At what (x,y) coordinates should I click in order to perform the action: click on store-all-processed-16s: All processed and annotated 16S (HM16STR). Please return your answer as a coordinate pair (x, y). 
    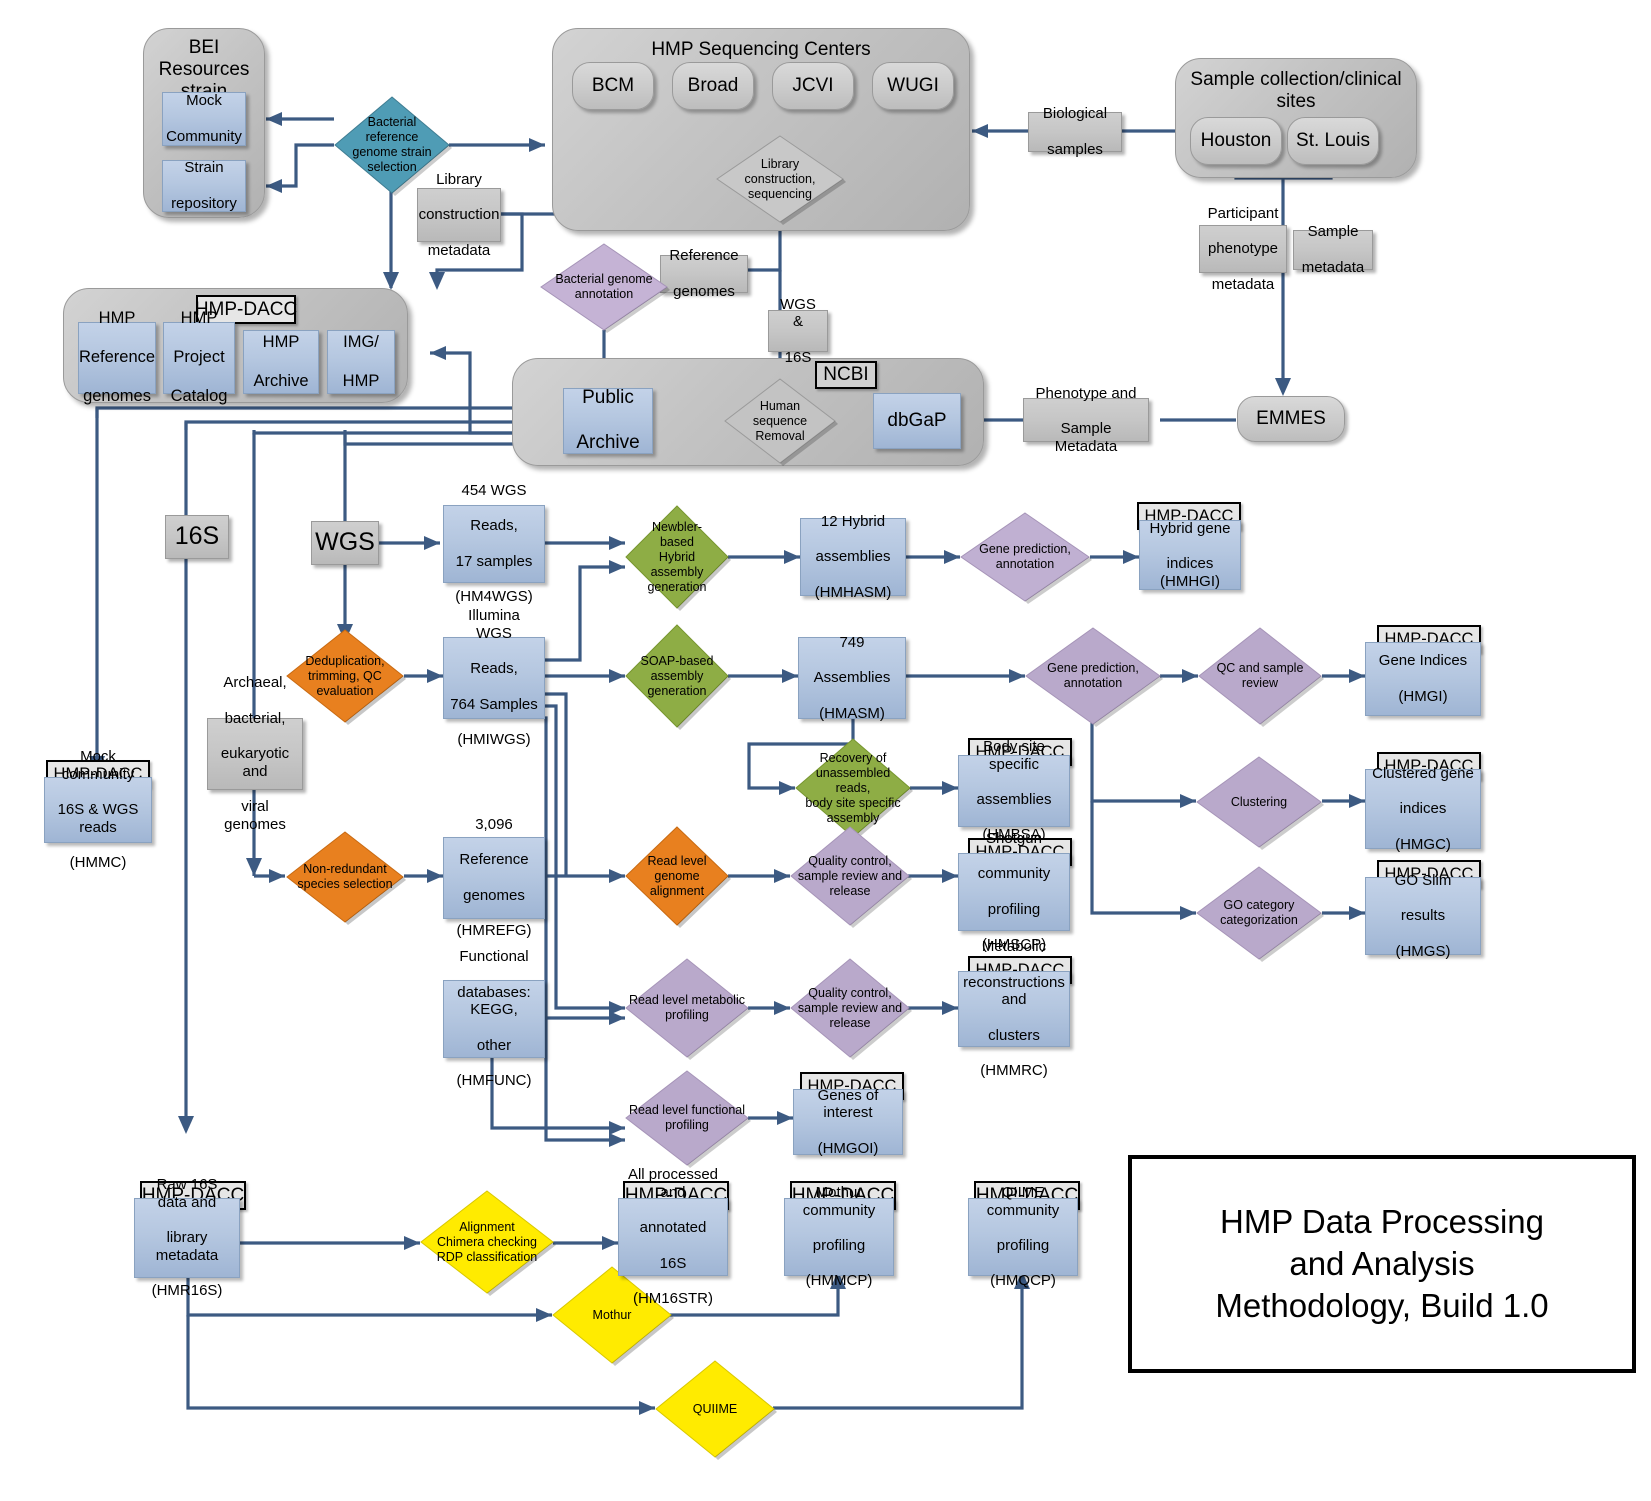
    Looking at the image, I should click on (673, 1236).